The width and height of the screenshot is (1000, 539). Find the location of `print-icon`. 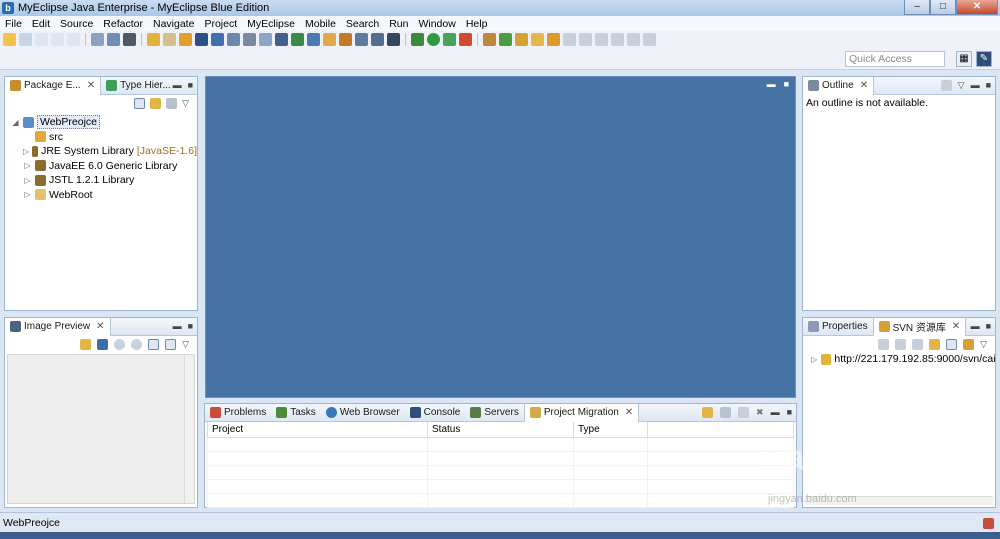

print-icon is located at coordinates (73, 39).